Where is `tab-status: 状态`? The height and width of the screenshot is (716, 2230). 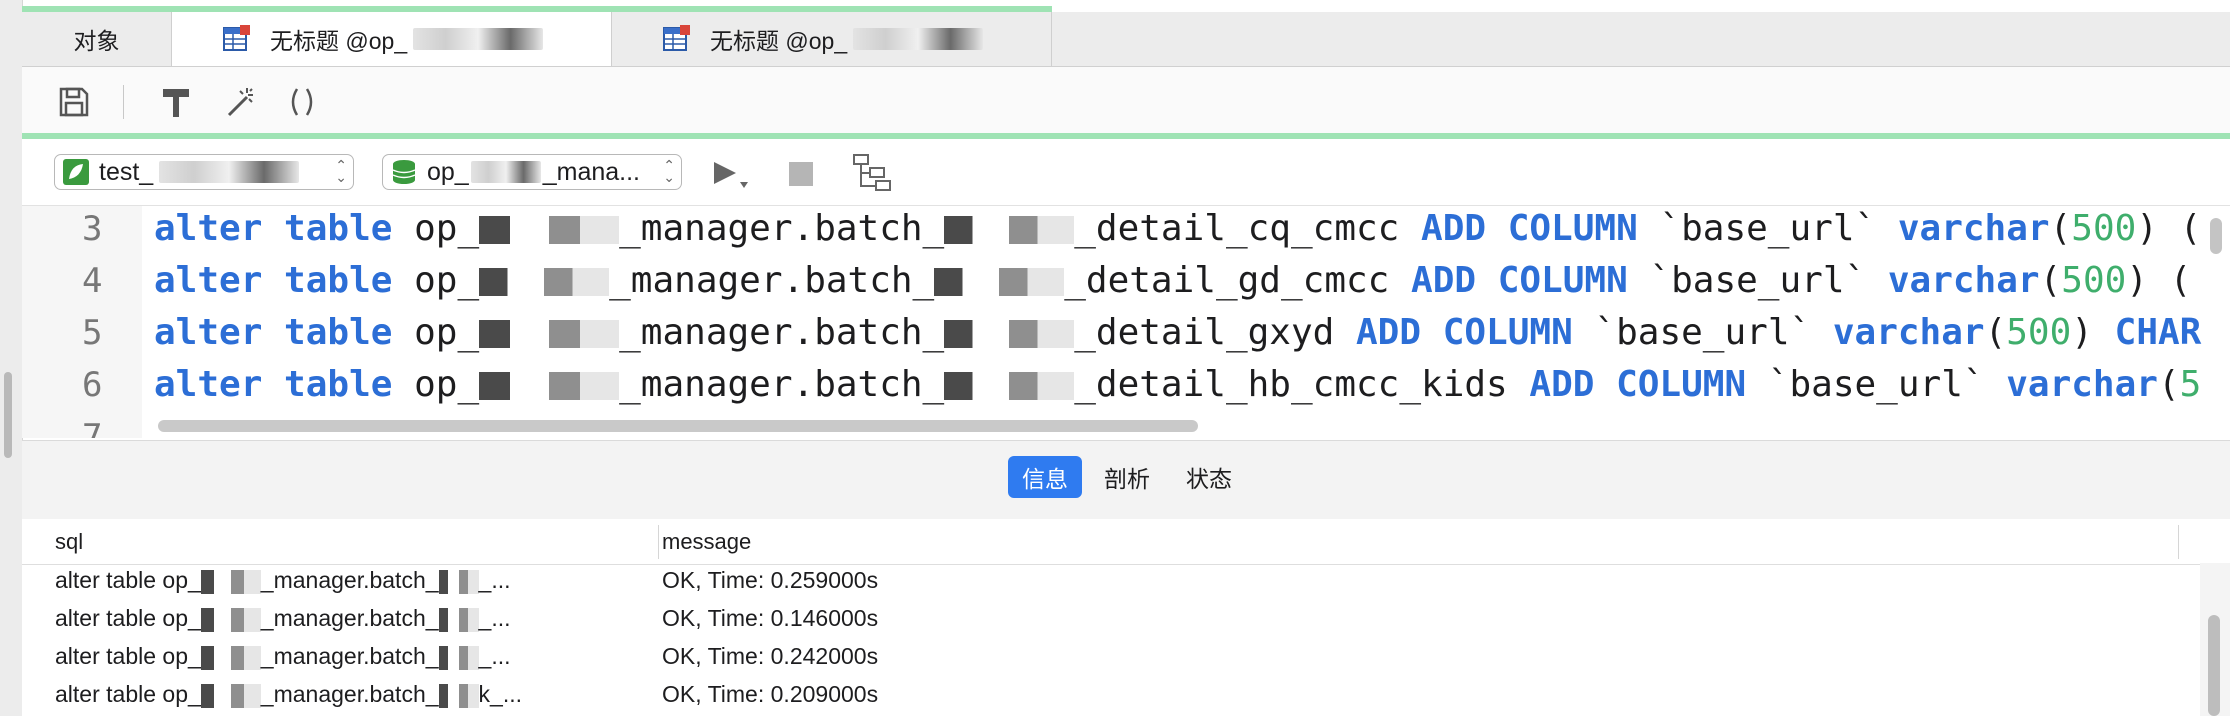
tab-status: 状态 is located at coordinates (1209, 477).